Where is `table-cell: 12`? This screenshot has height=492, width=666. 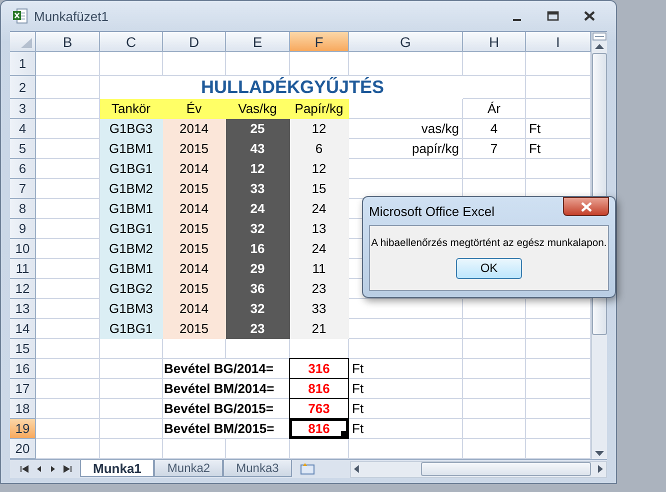
table-cell: 12 is located at coordinates (319, 169).